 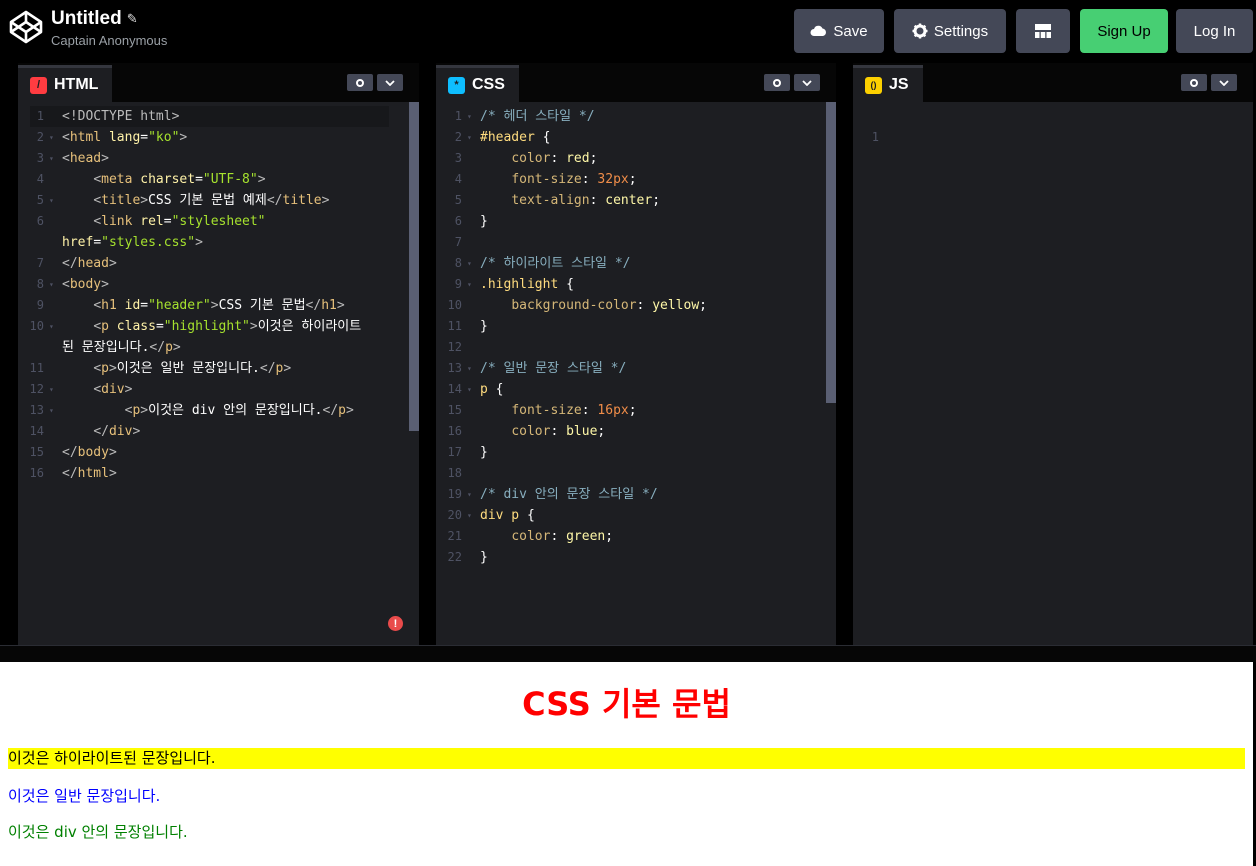 I want to click on layout-button, so click(x=1043, y=31).